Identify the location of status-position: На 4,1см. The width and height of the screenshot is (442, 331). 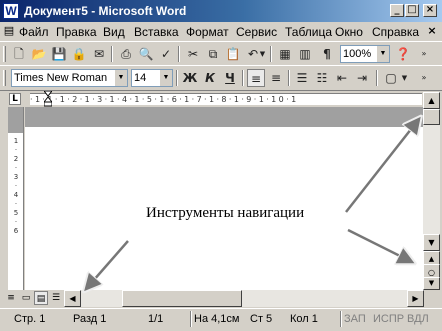
(217, 319).